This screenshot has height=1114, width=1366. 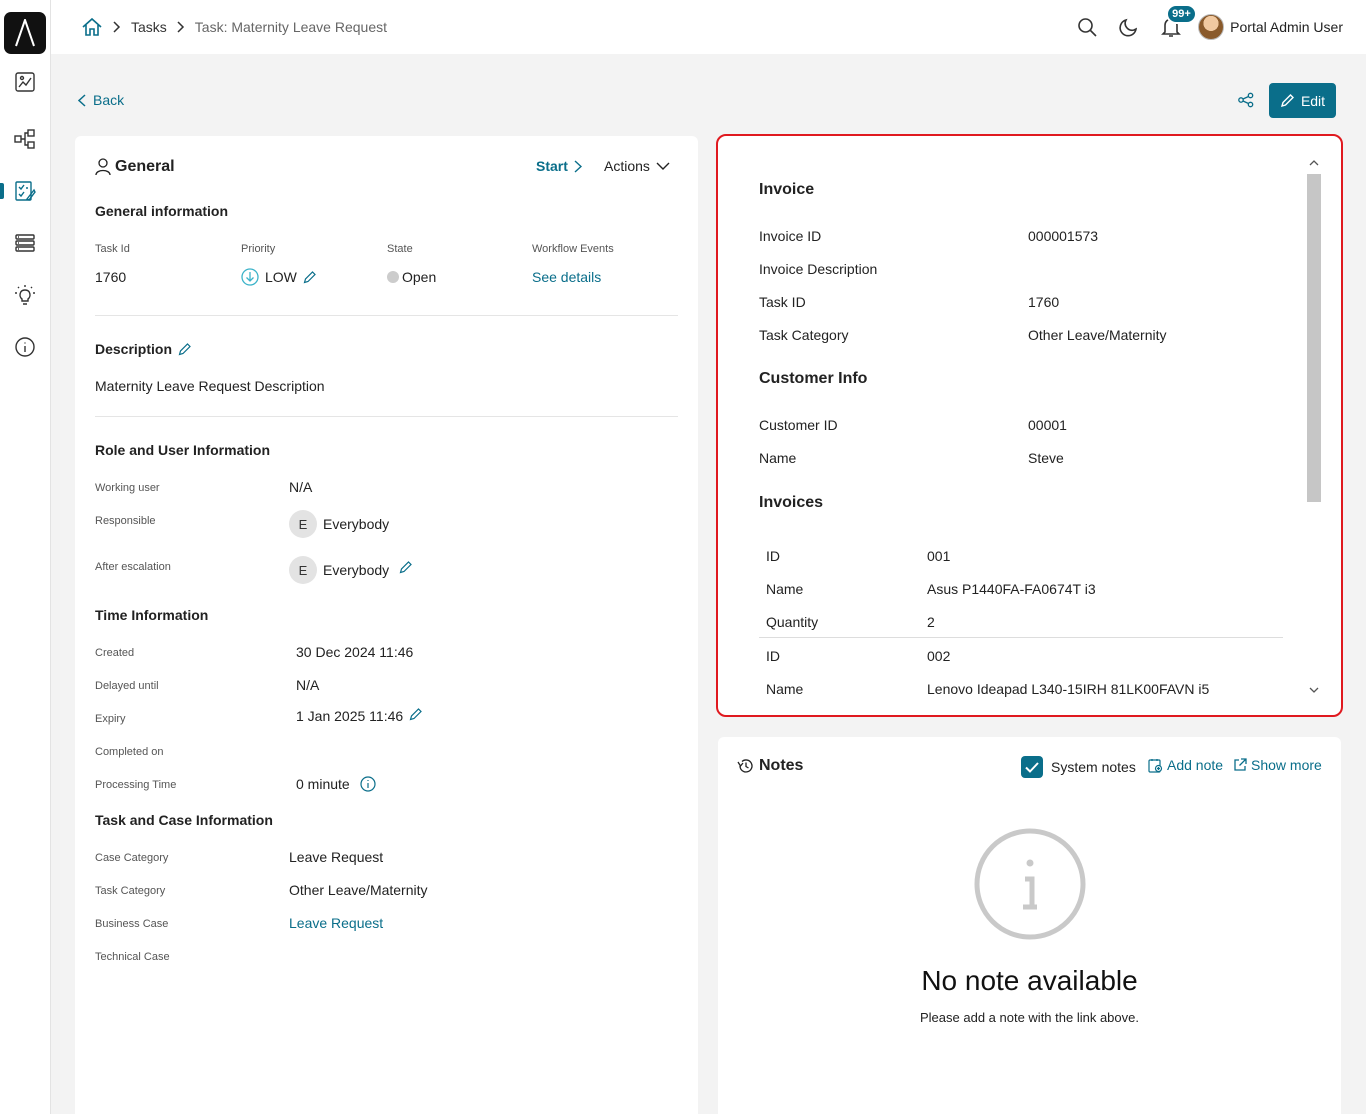 What do you see at coordinates (234, 27) in the screenshot?
I see `breadcrumb: Tasks Task: Maternity Leave Request` at bounding box center [234, 27].